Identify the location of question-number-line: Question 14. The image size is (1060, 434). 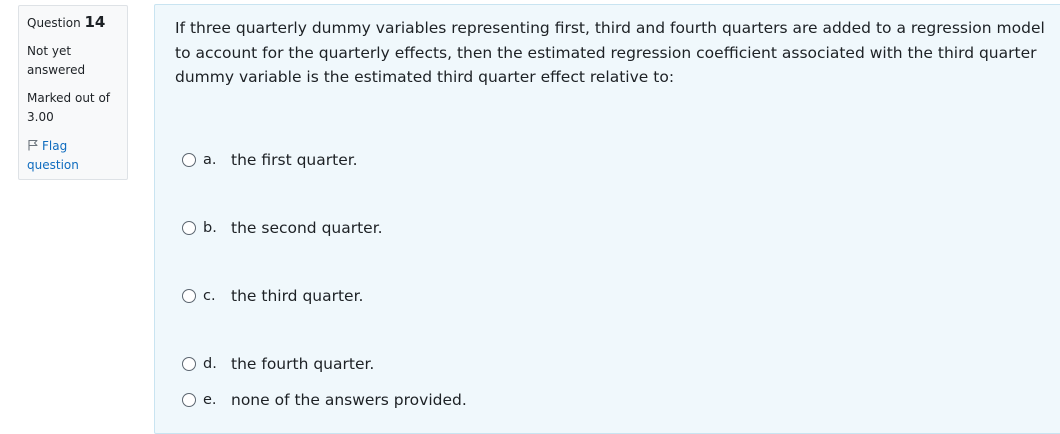
(66, 22).